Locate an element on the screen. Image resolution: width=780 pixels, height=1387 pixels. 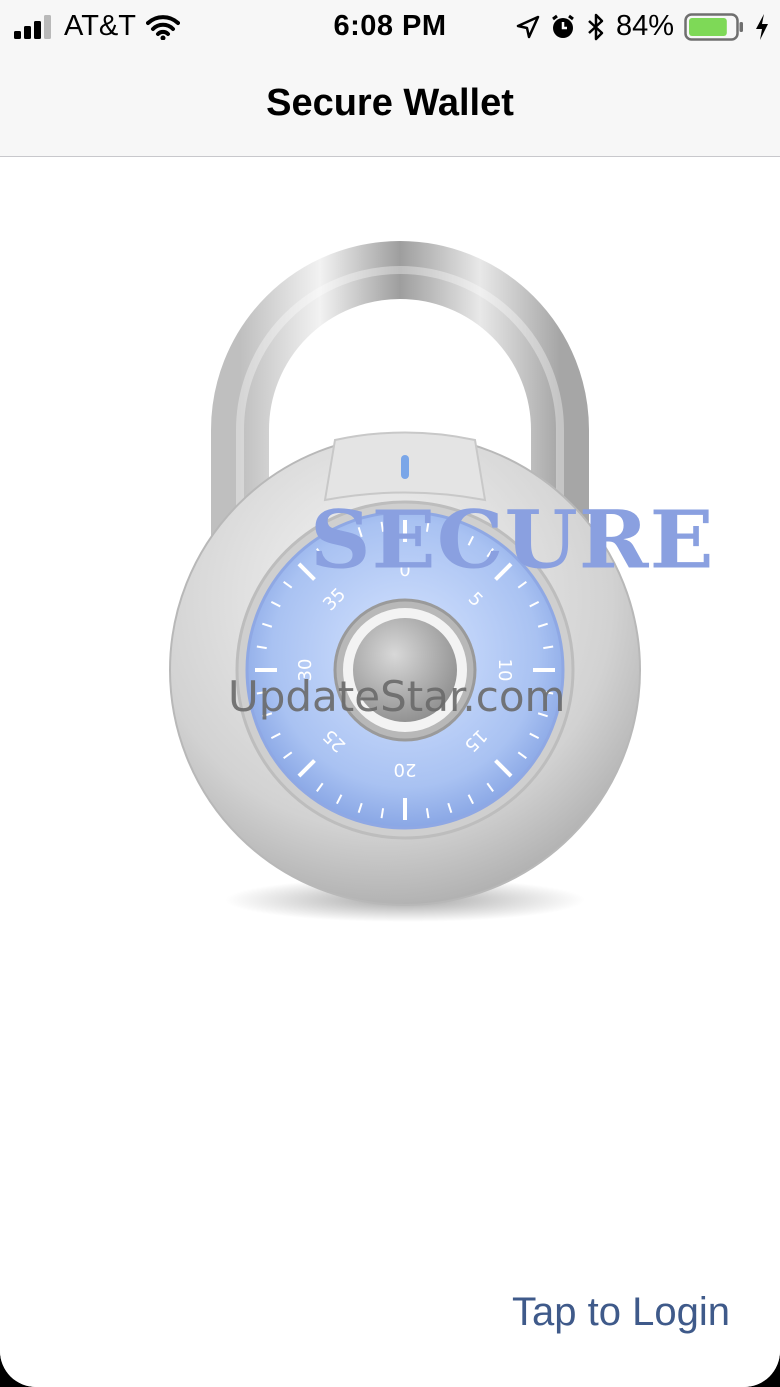
status-bar: AT&T 6:08 PM 84% is located at coordinates (390, 26).